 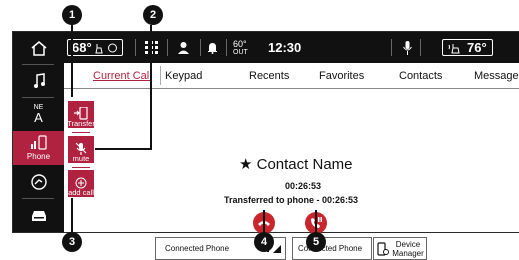 I want to click on sidebar-item-media, so click(x=38, y=81).